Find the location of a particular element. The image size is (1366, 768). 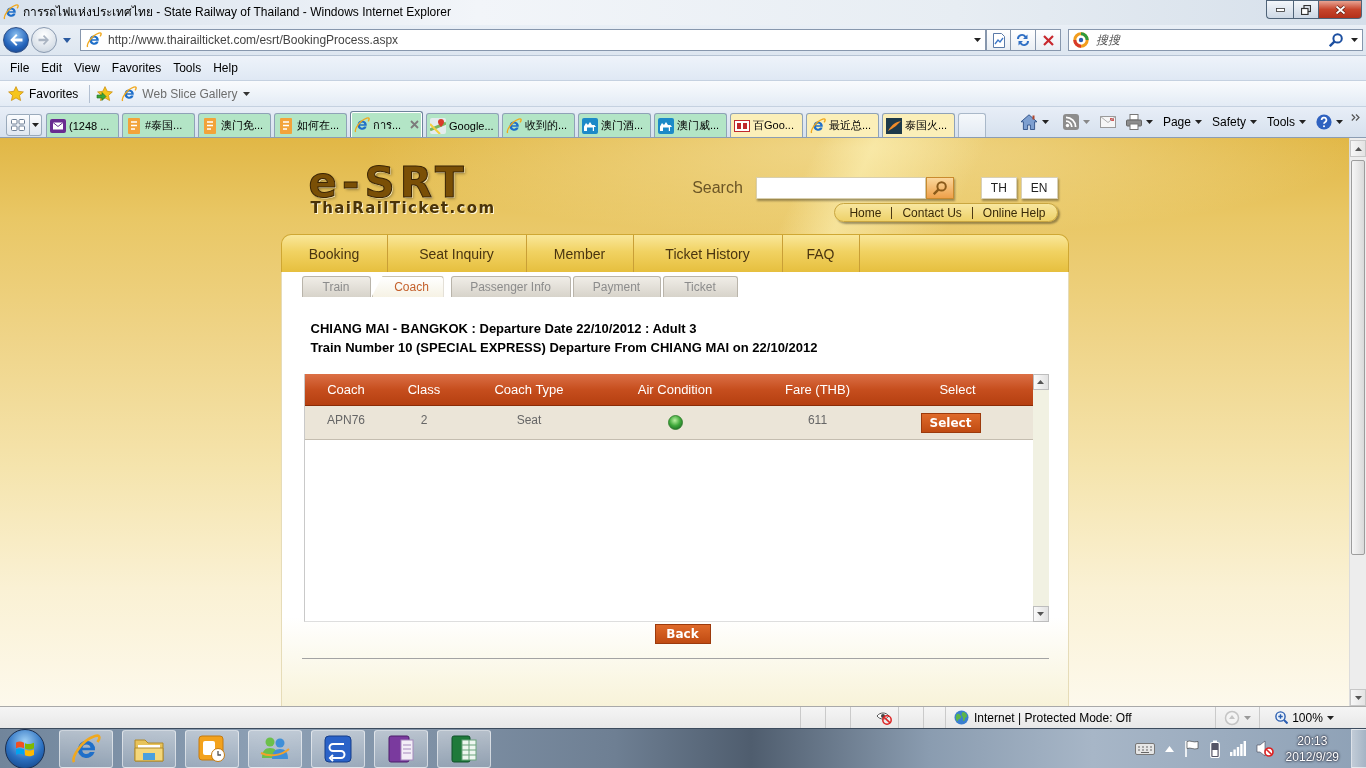

printer-icon is located at coordinates (1133, 122).